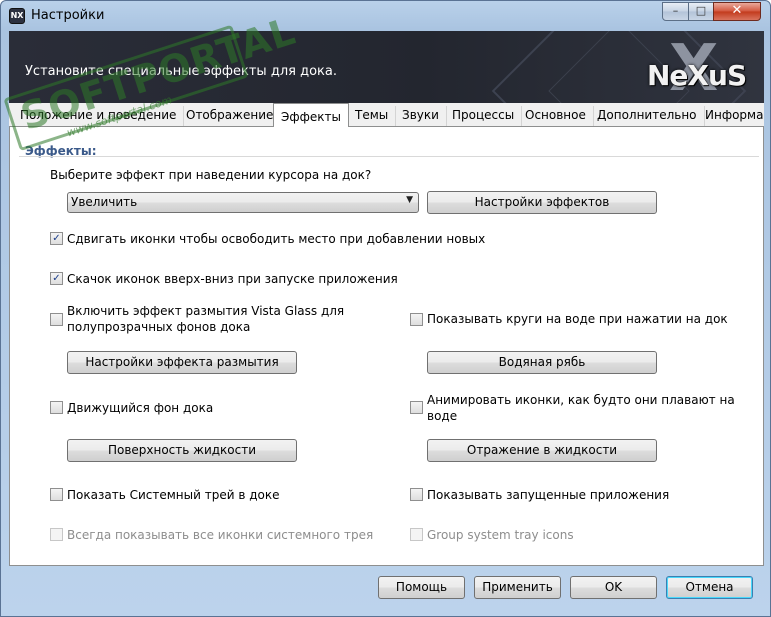 This screenshot has width=771, height=617. What do you see at coordinates (737, 11) in the screenshot?
I see `close-button: ✕` at bounding box center [737, 11].